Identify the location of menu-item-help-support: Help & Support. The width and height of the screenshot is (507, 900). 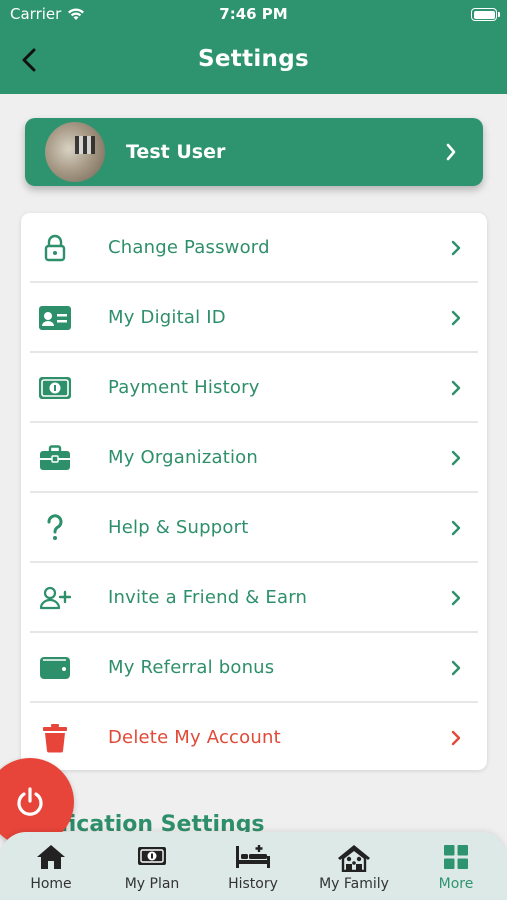
(254, 528).